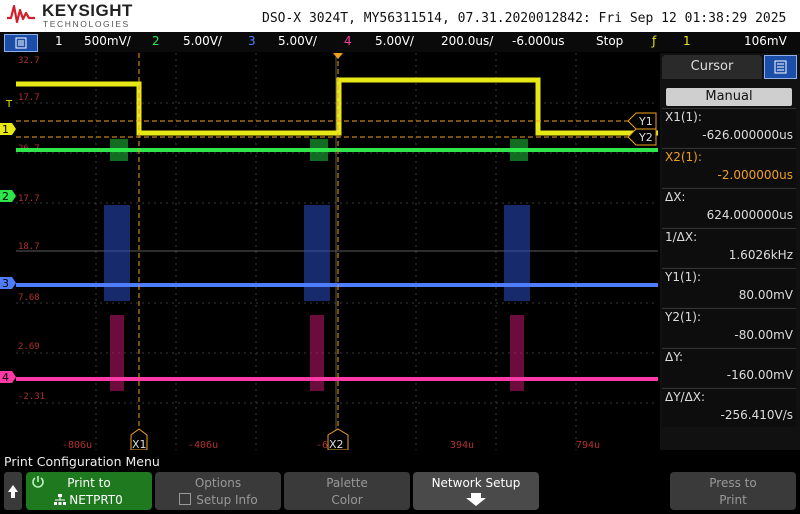 The image size is (800, 514). Describe the element at coordinates (683, 117) in the screenshot. I see `cursor-row-label: X1(1):` at that location.